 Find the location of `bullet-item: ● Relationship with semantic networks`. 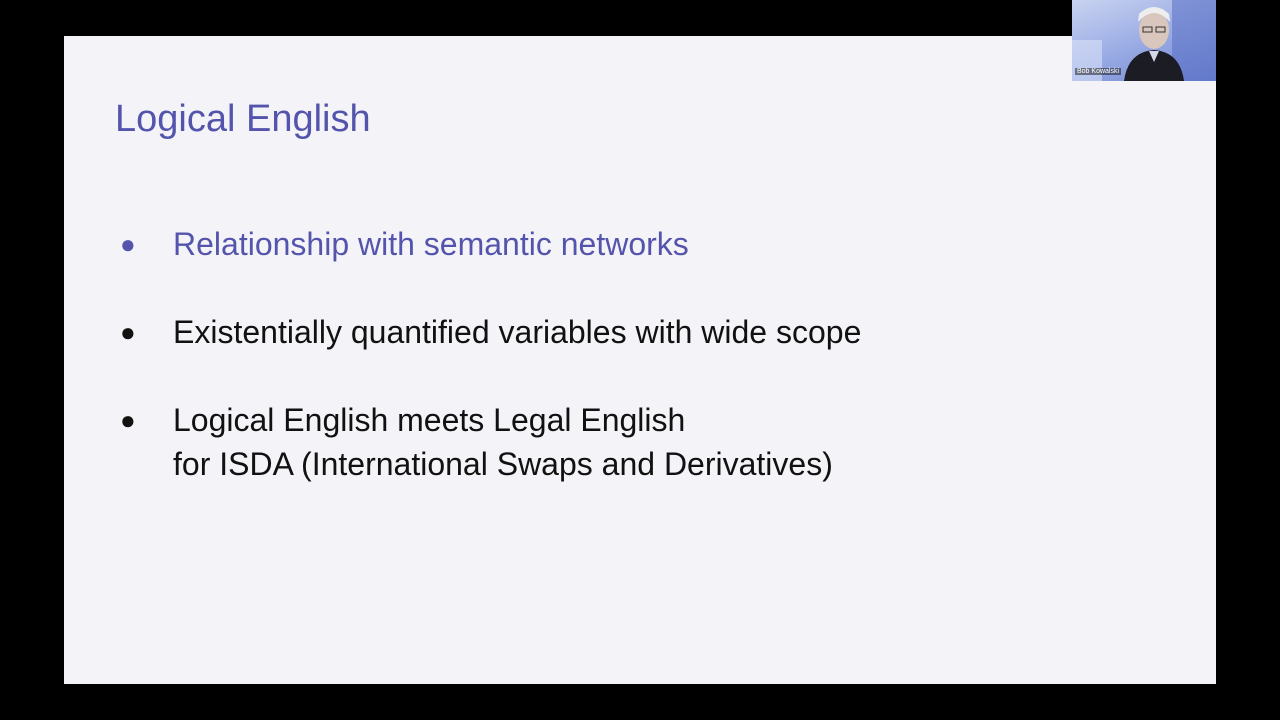

bullet-item: ● Relationship with semantic networks is located at coordinates (490, 244).